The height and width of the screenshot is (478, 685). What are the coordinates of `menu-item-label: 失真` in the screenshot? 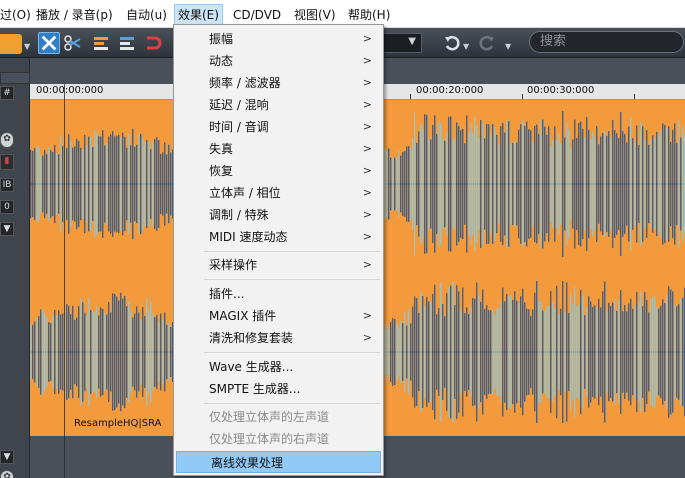 It's located at (221, 149).